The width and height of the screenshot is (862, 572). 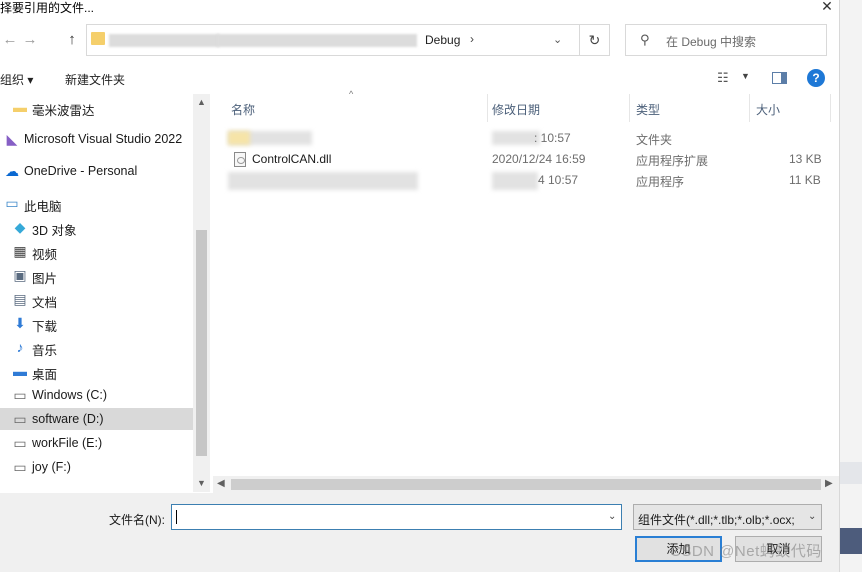 What do you see at coordinates (539, 159) in the screenshot?
I see `file-date: 2020/12/24 16:59` at bounding box center [539, 159].